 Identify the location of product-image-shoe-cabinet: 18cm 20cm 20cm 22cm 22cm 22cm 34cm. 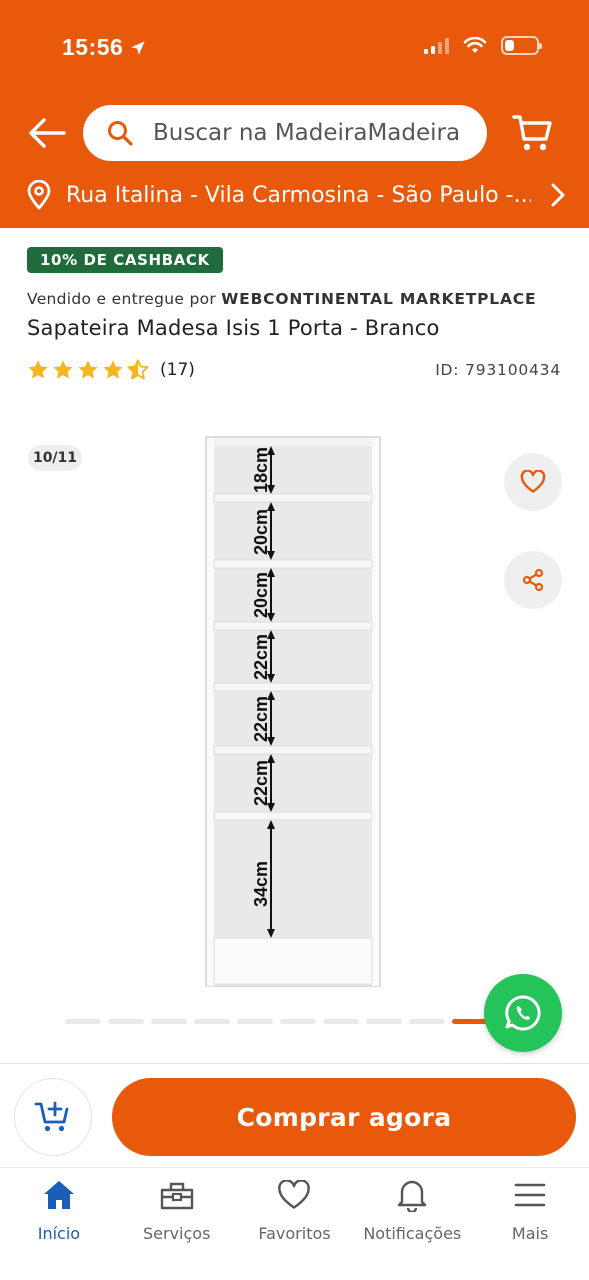
(293, 711).